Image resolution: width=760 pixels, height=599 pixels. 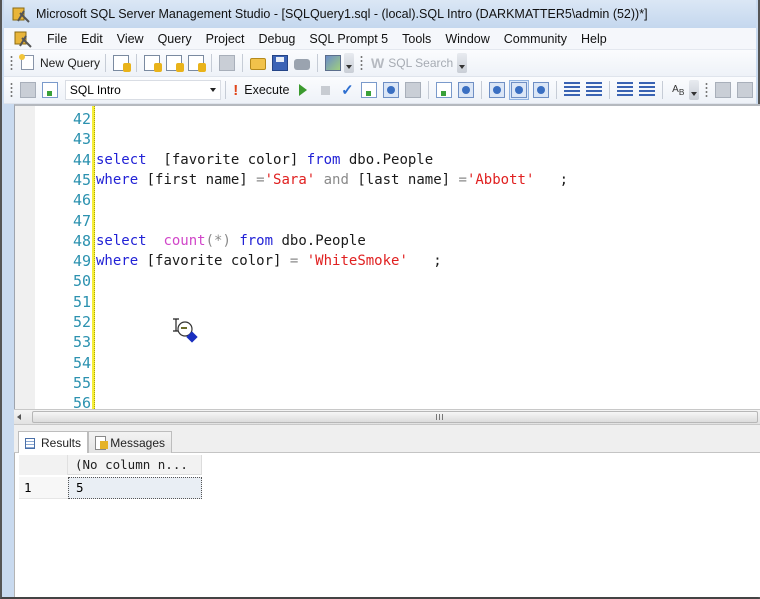 What do you see at coordinates (130, 39) in the screenshot?
I see `menu-view: View` at bounding box center [130, 39].